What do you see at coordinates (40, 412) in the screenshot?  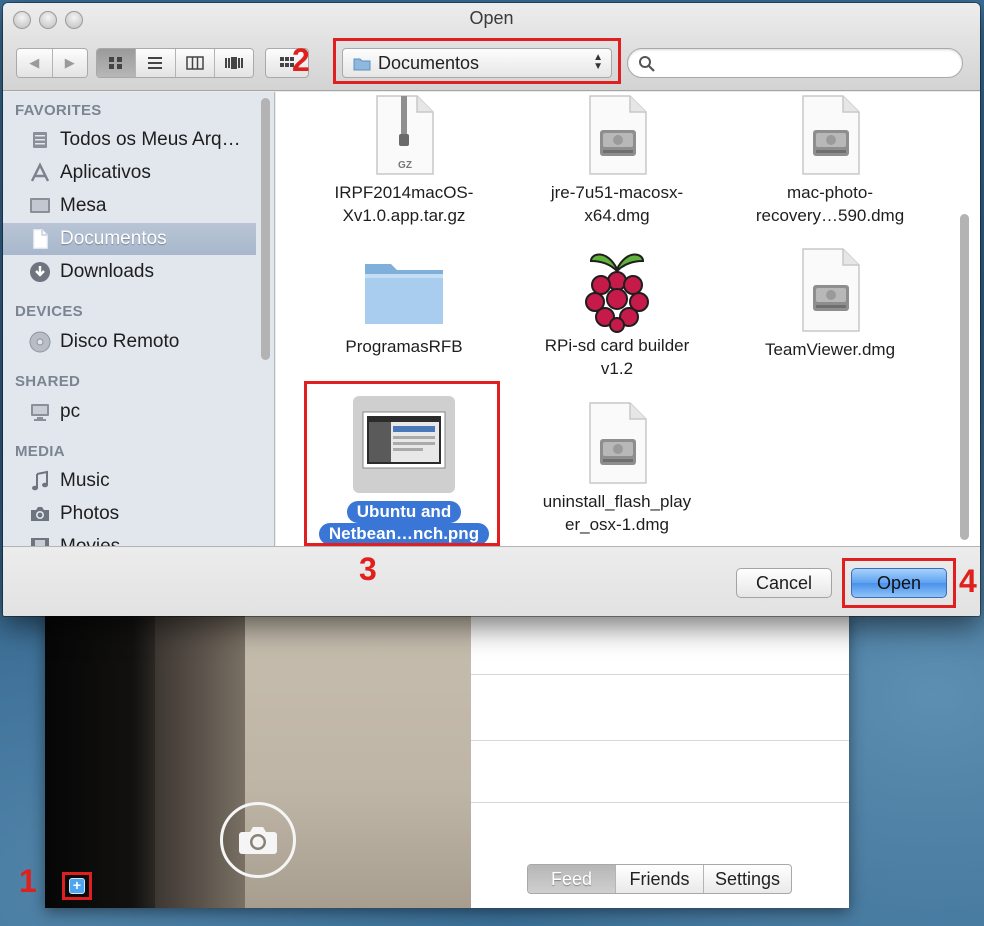 I see `computer-icon` at bounding box center [40, 412].